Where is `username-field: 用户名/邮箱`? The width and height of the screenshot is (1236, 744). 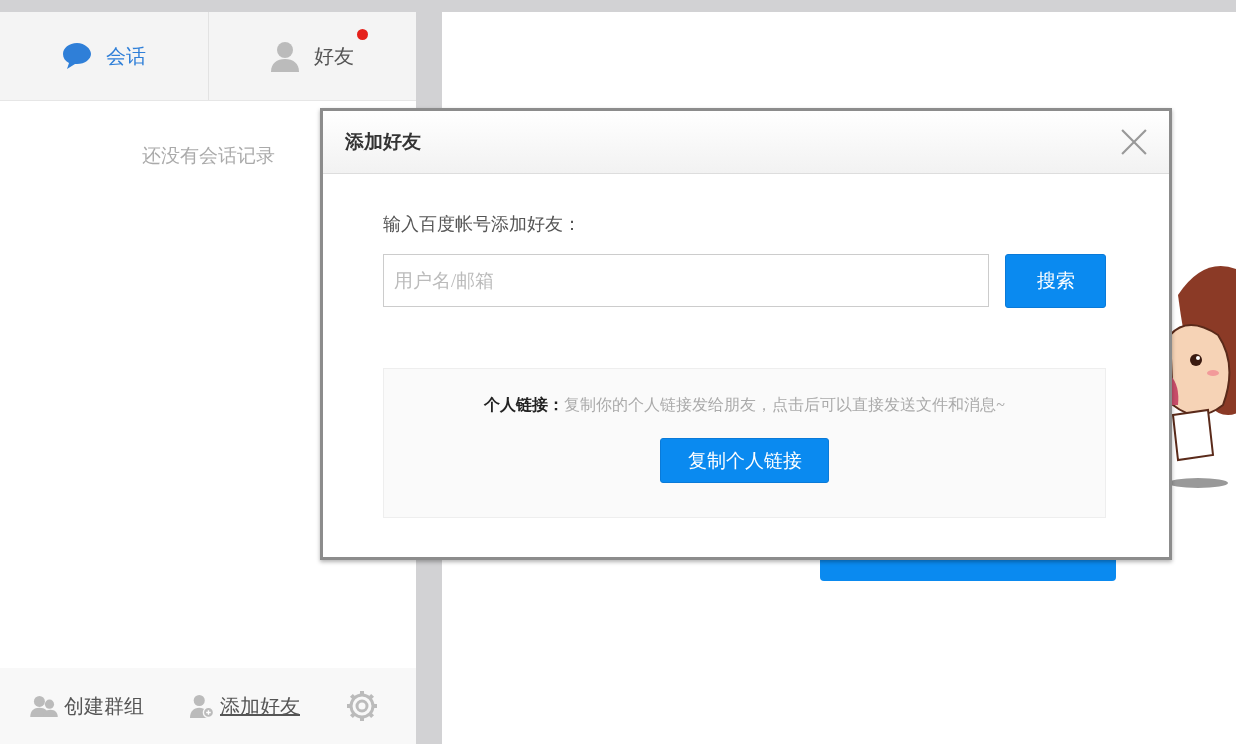 username-field: 用户名/邮箱 is located at coordinates (686, 280).